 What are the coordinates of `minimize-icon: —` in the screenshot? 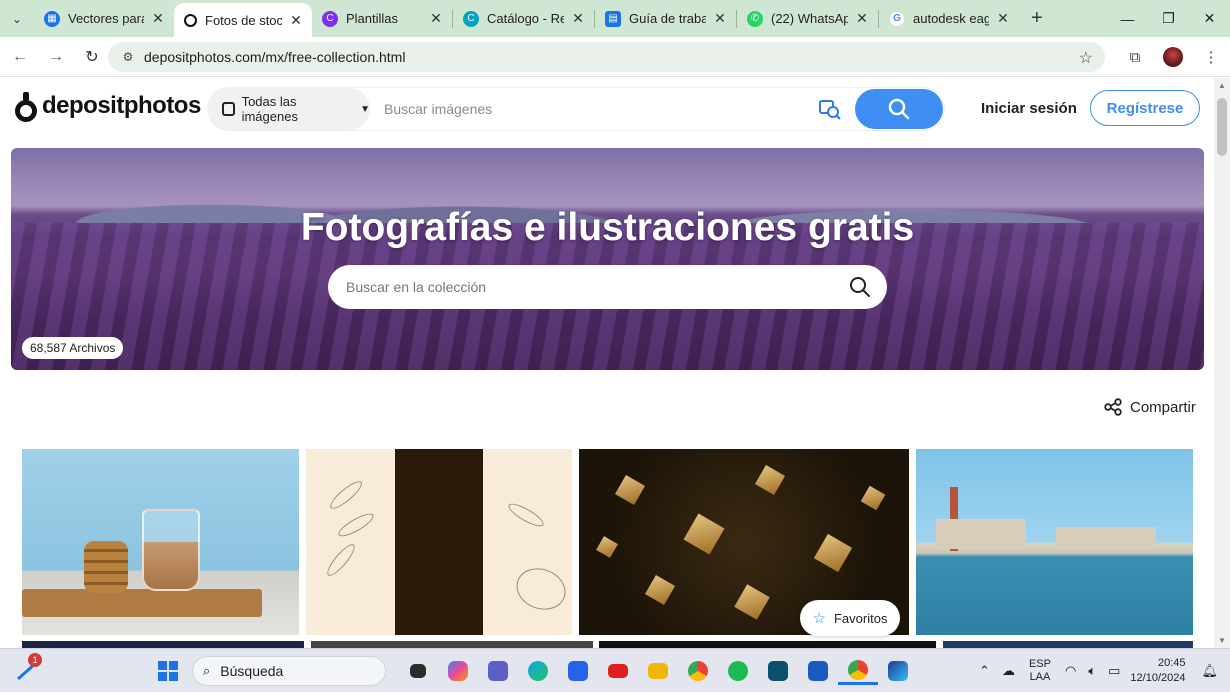 It's located at (1127, 18).